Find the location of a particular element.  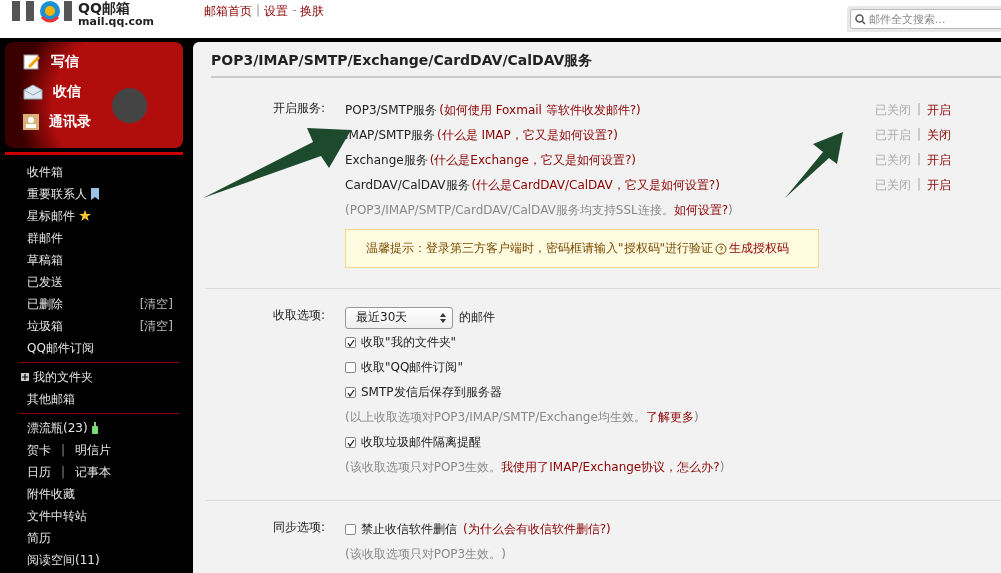

select-suffix: 的邮件 is located at coordinates (477, 317).